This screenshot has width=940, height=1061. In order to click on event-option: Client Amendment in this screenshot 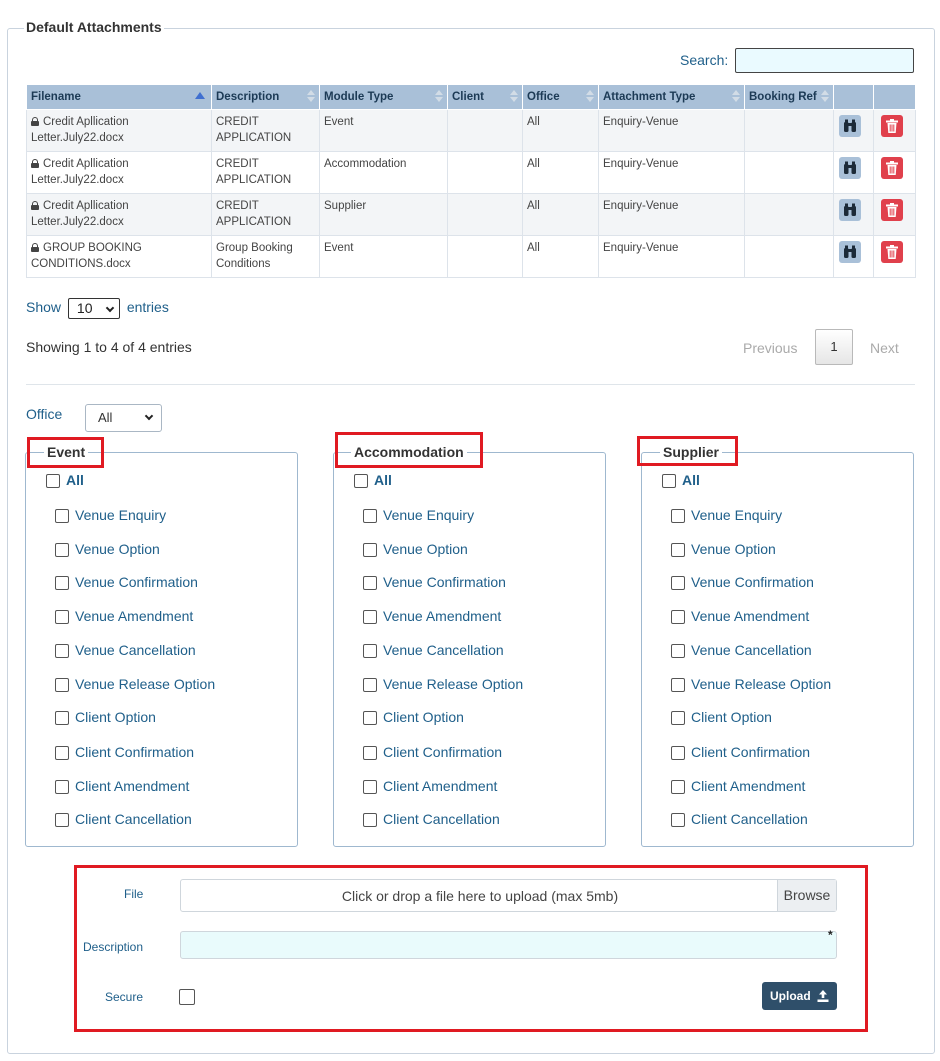, I will do `click(122, 786)`.